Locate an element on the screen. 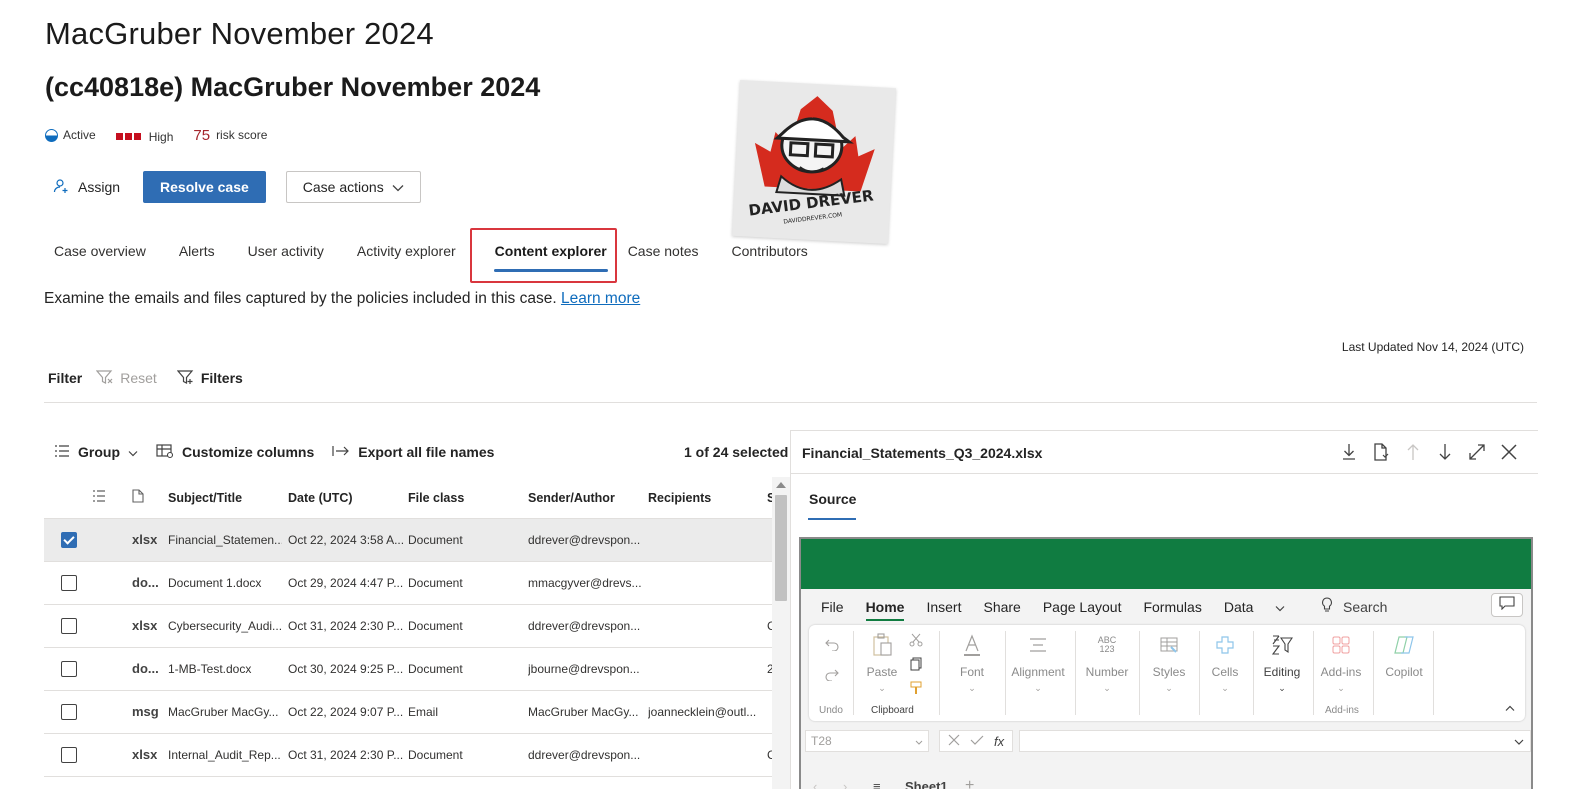 The width and height of the screenshot is (1569, 789). excel-menu-page-layout: Page Layout is located at coordinates (1082, 607).